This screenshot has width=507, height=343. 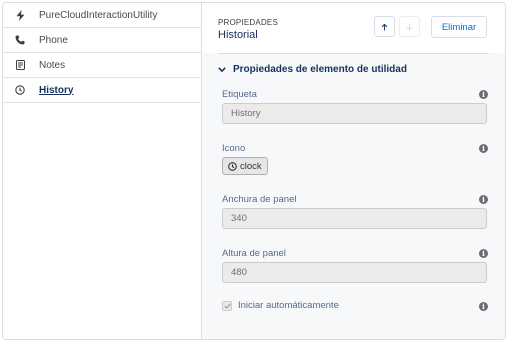 I want to click on delete-button: Eliminar, so click(x=459, y=27).